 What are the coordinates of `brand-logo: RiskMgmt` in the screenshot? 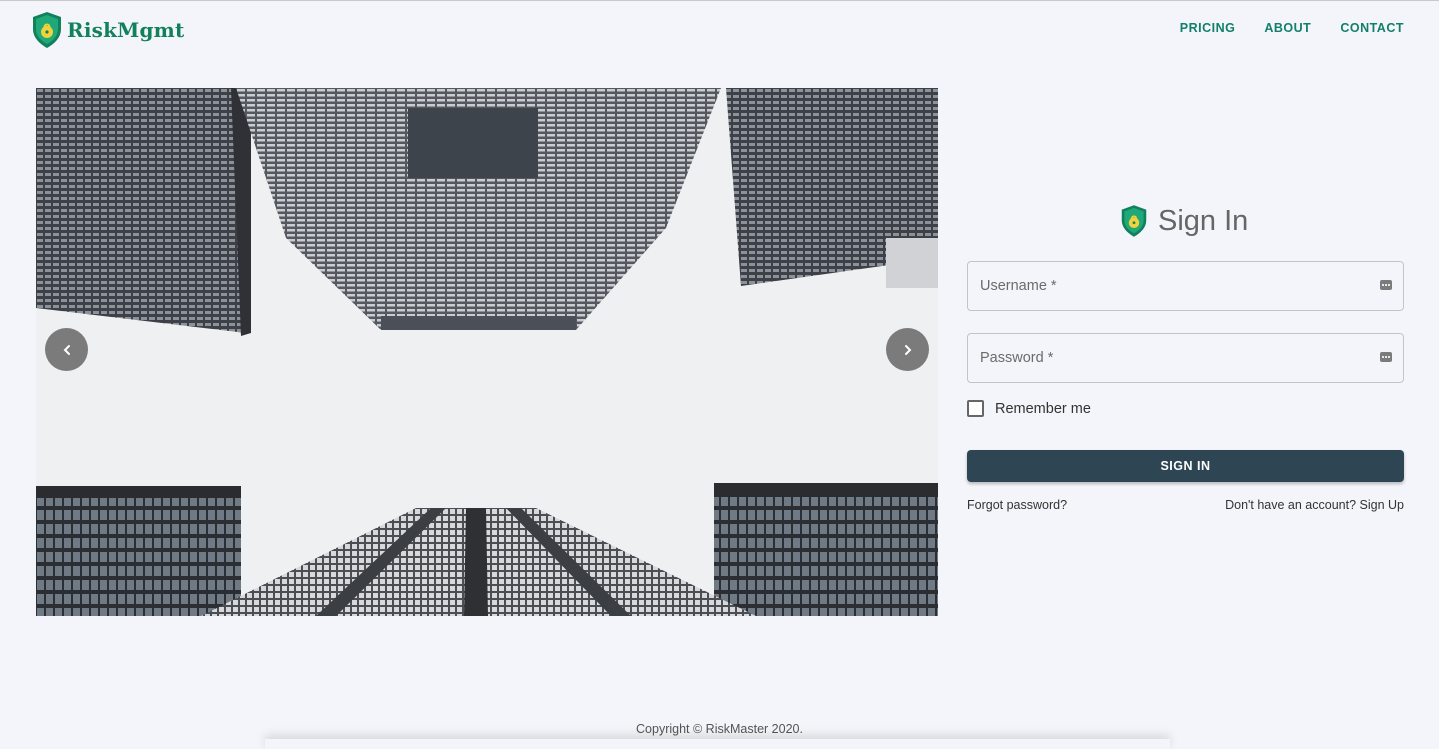 It's located at (107, 30).